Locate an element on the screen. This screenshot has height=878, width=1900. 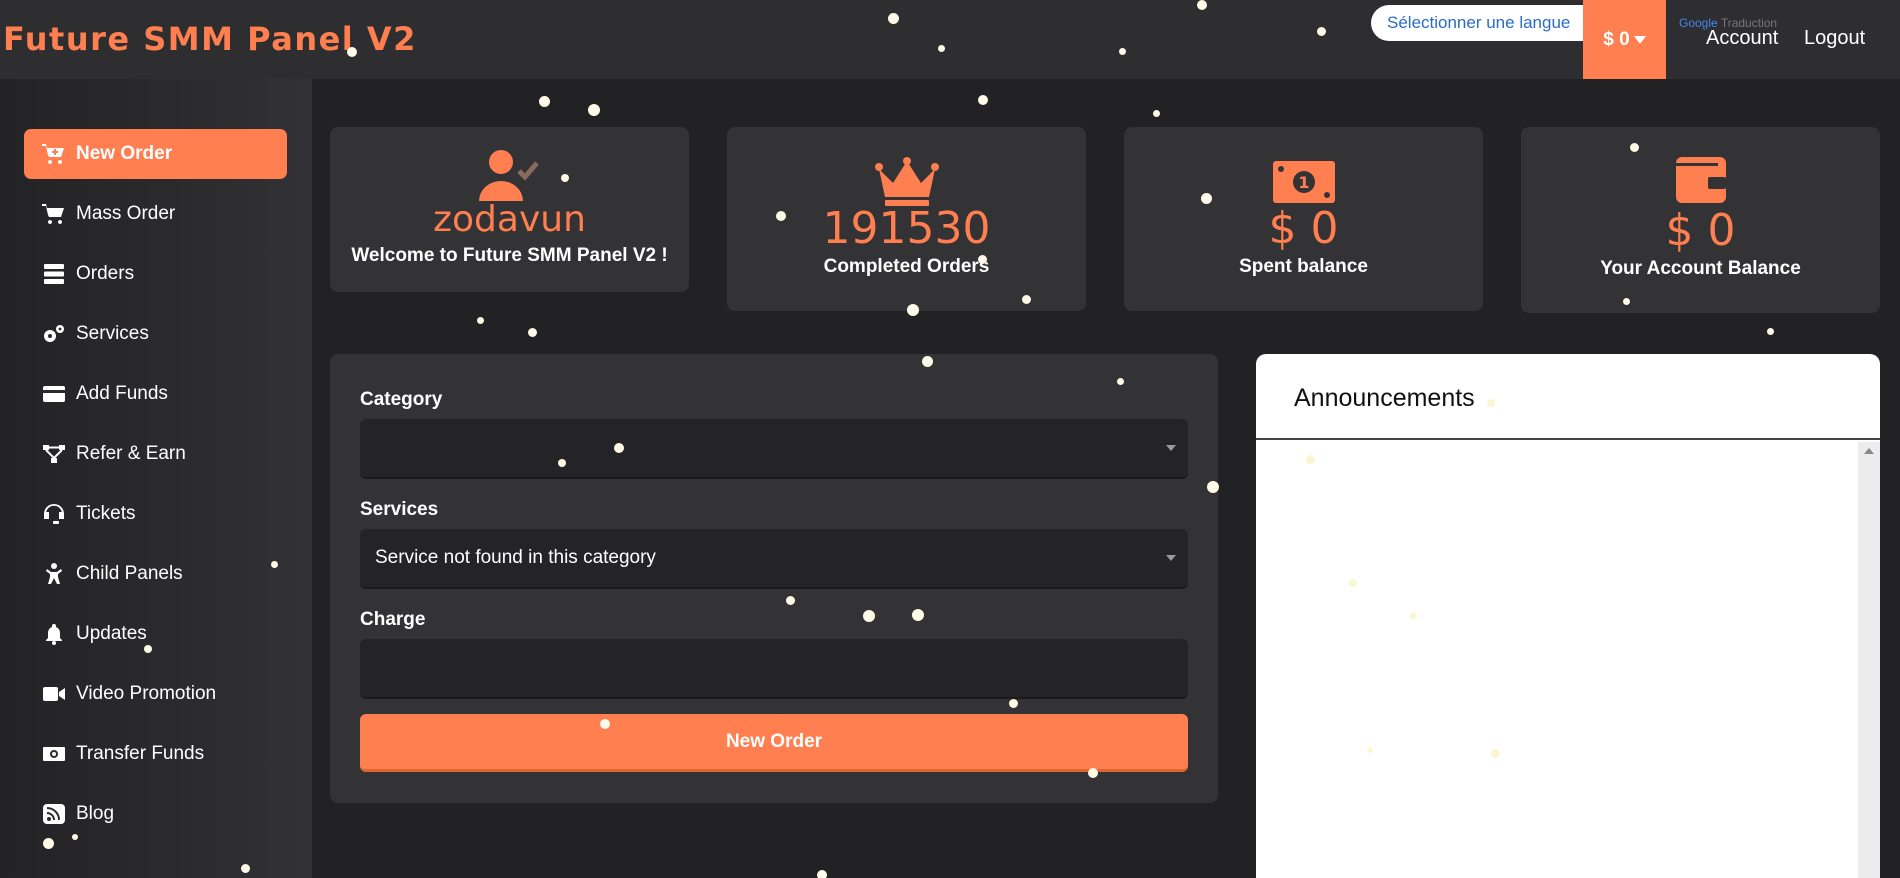
sidebar-item-label: Orders is located at coordinates (105, 273).